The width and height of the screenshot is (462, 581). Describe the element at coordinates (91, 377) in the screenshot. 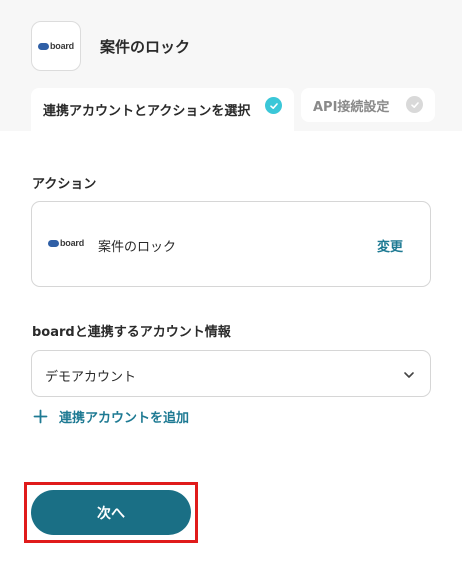

I see `selected-account: デモアカウント` at that location.